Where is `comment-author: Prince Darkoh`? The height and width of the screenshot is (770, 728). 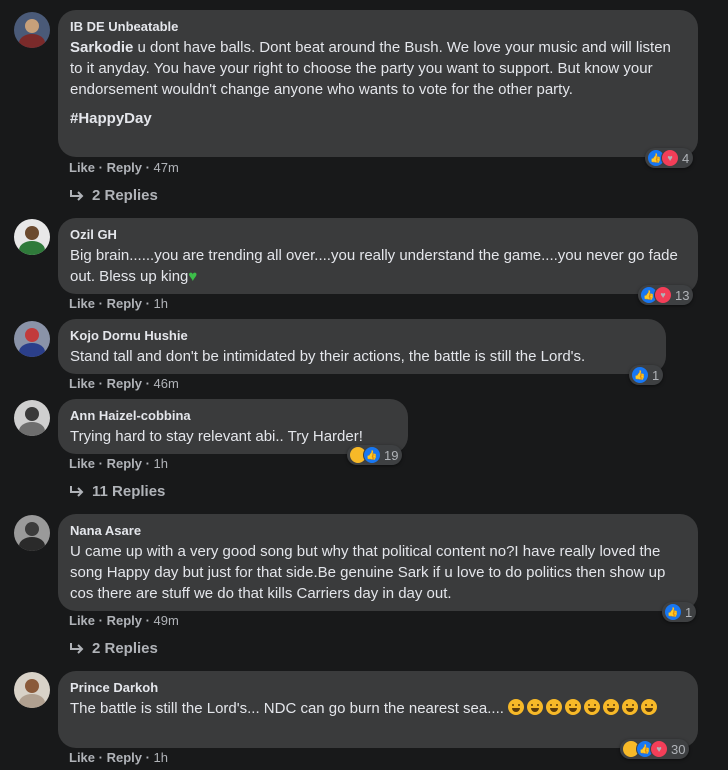 comment-author: Prince Darkoh is located at coordinates (378, 687).